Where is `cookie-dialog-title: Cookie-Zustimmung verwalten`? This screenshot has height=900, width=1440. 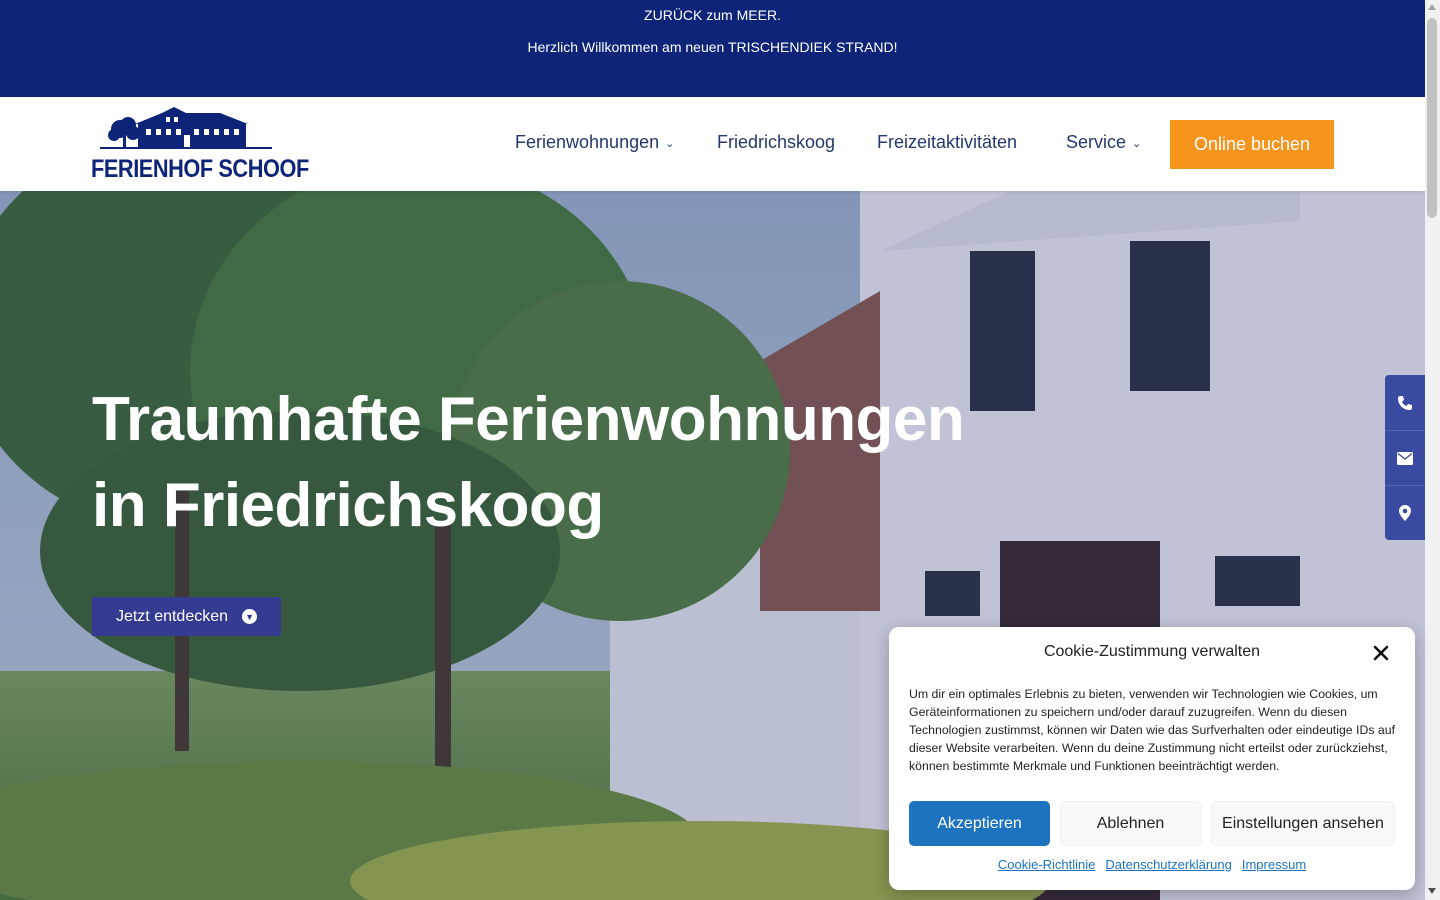 cookie-dialog-title: Cookie-Zustimmung verwalten is located at coordinates (1152, 651).